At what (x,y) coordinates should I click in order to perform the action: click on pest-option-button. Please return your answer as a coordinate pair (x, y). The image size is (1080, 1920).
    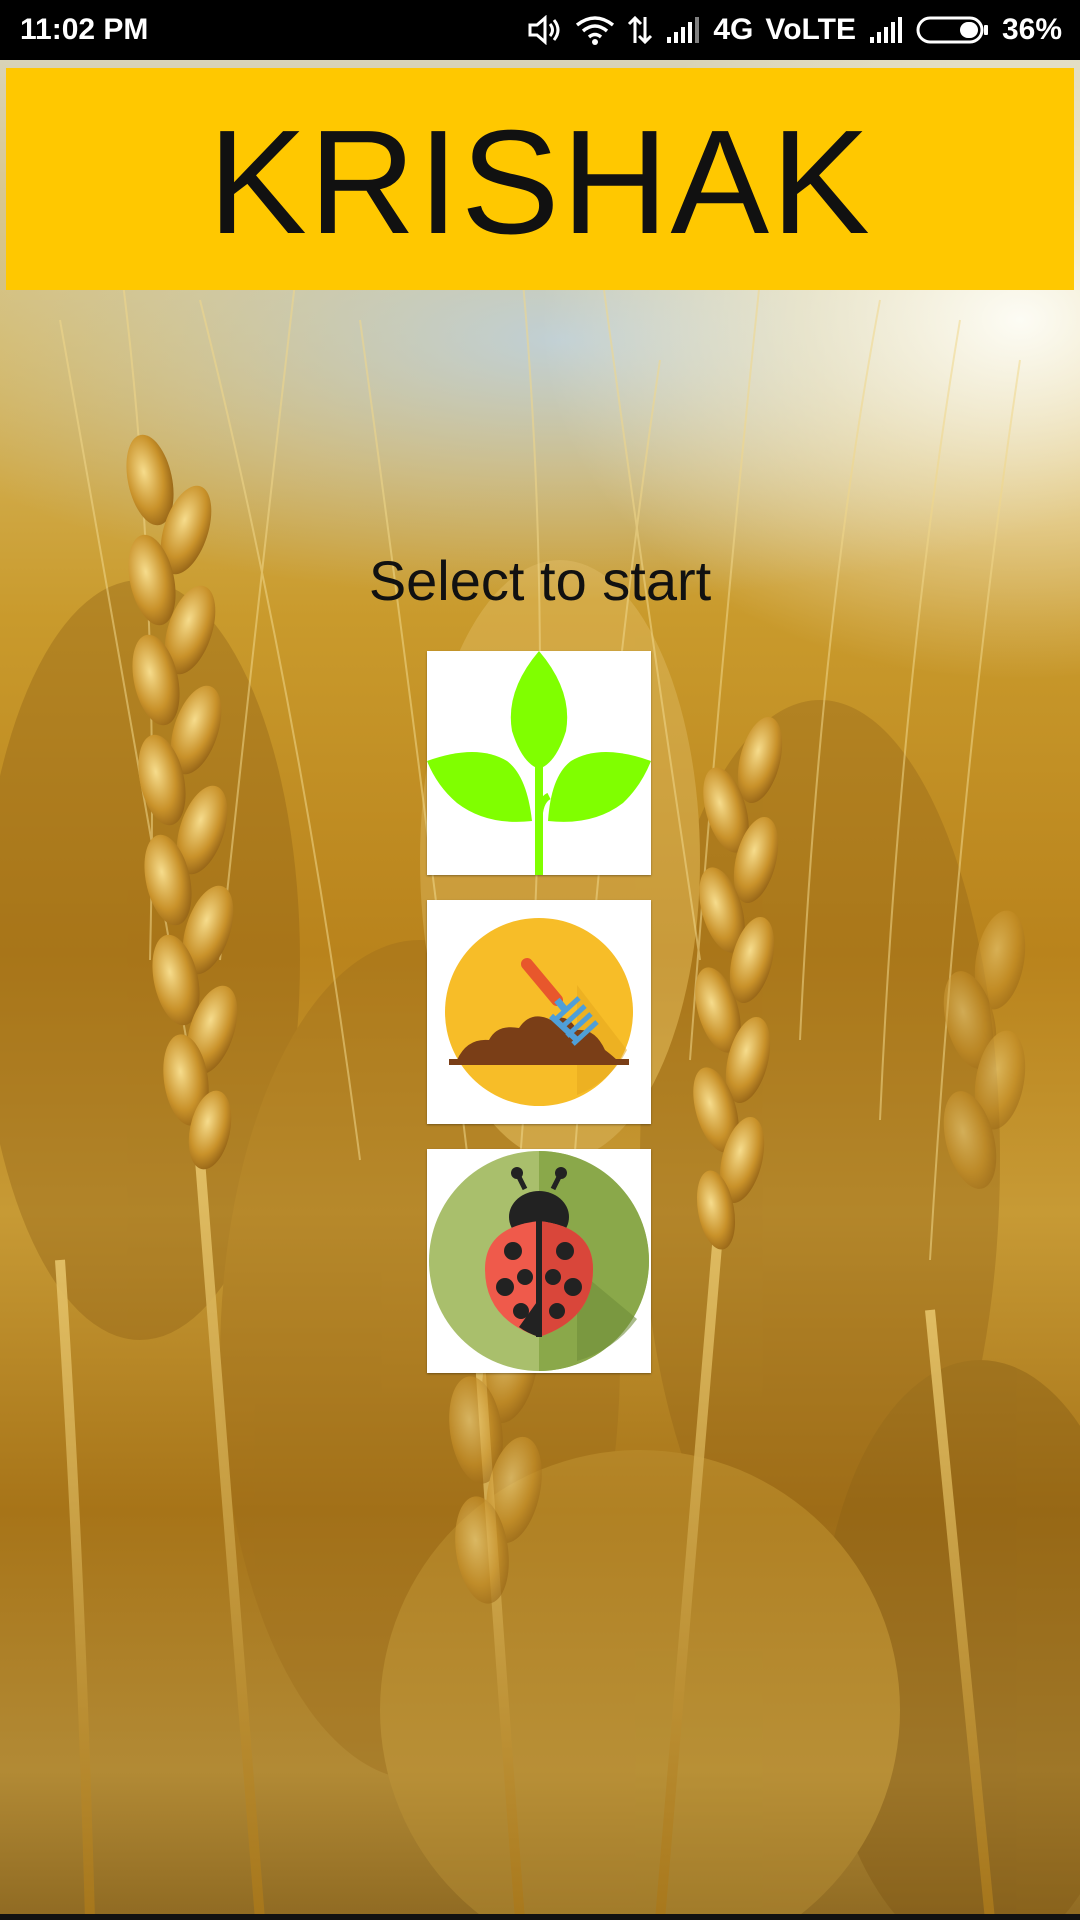
    Looking at the image, I should click on (539, 1261).